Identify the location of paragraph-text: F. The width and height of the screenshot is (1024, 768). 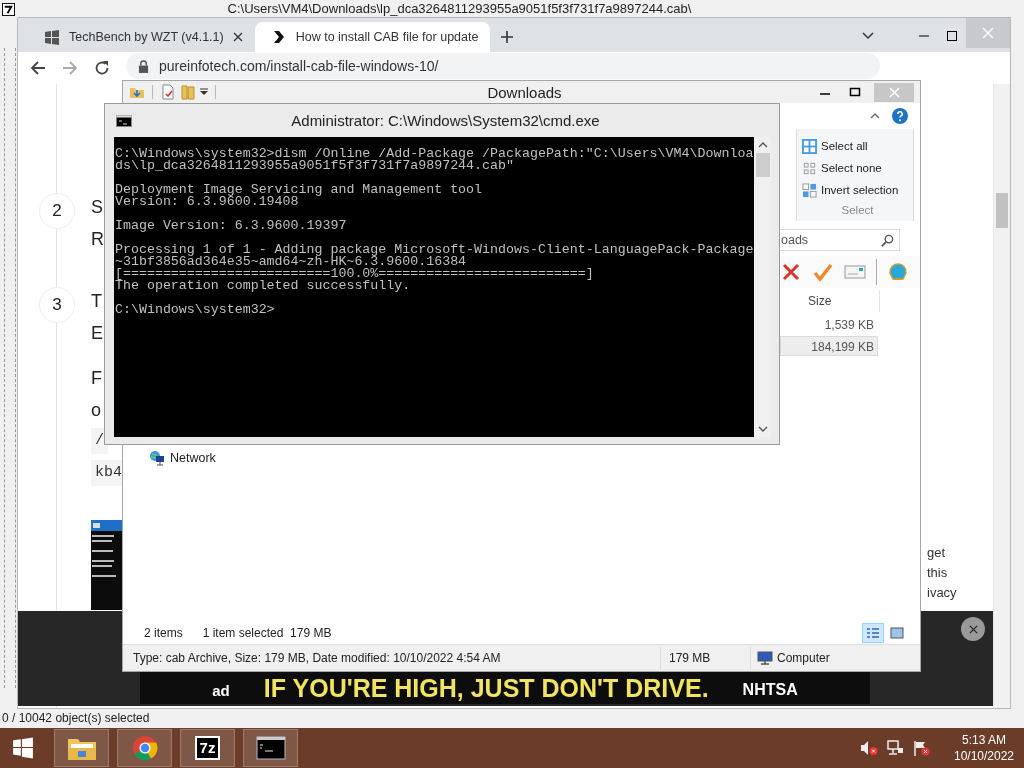
(97, 378).